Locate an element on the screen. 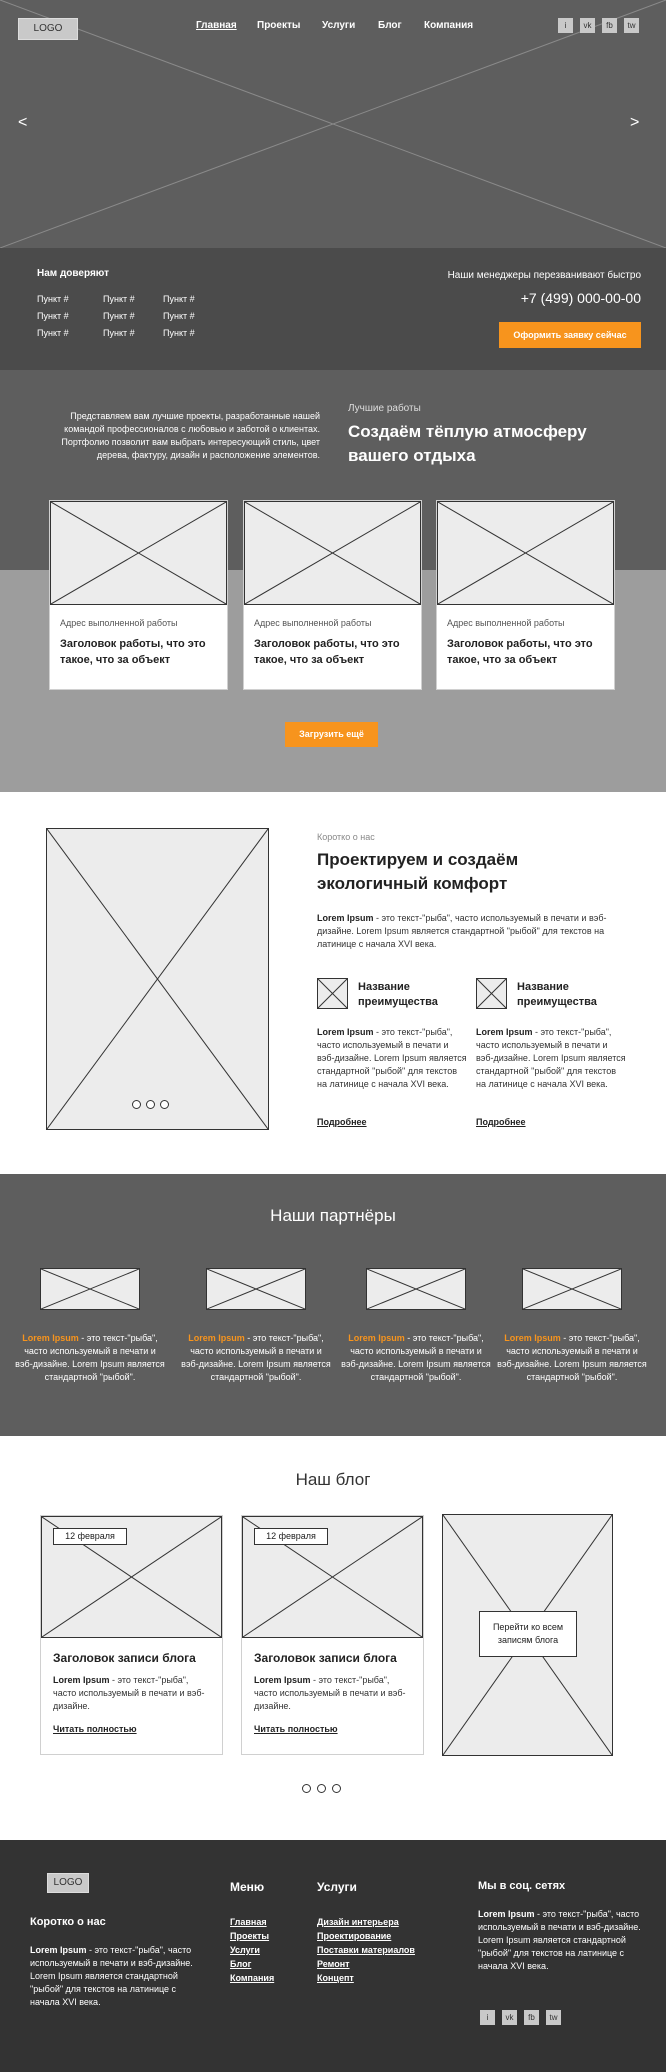 This screenshot has width=666, height=2072. footer-logo: LOGO is located at coordinates (68, 1883).